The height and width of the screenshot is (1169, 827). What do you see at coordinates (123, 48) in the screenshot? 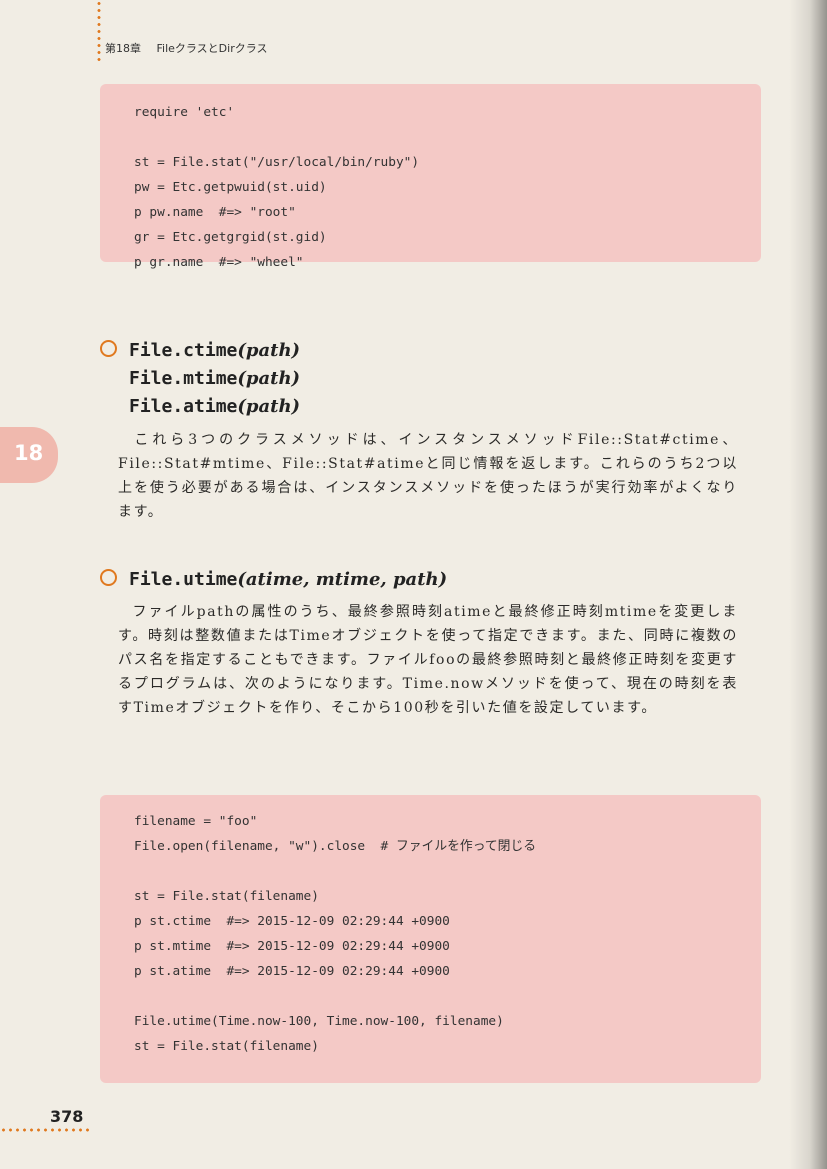
I see `chapter-label: 第18章` at bounding box center [123, 48].